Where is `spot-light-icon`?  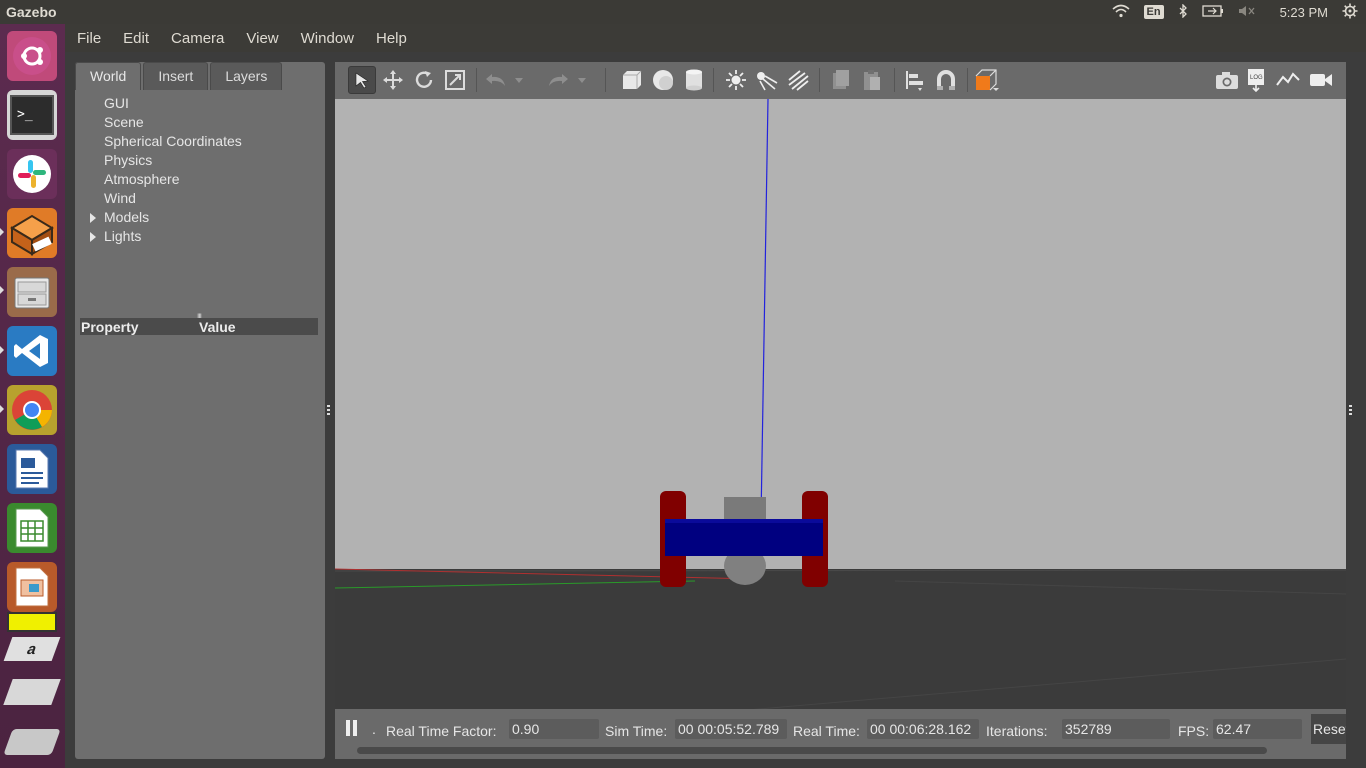 spot-light-icon is located at coordinates (767, 80).